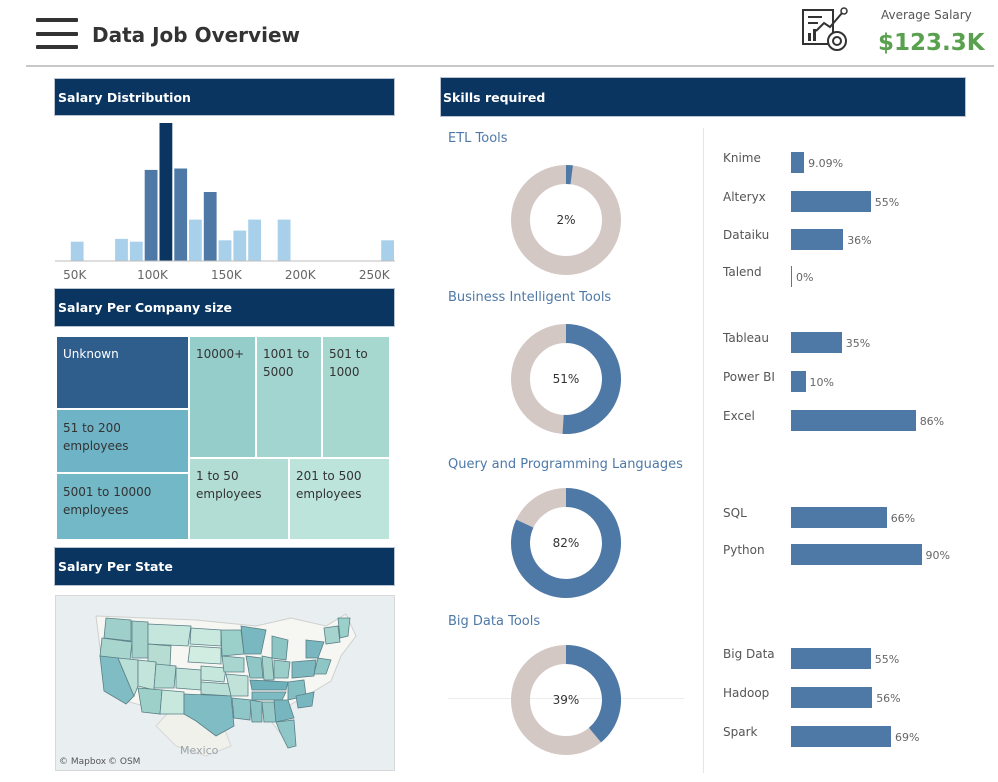 Image resolution: width=998 pixels, height=782 pixels. Describe the element at coordinates (744, 550) in the screenshot. I see `skill-bar-category: Python` at that location.